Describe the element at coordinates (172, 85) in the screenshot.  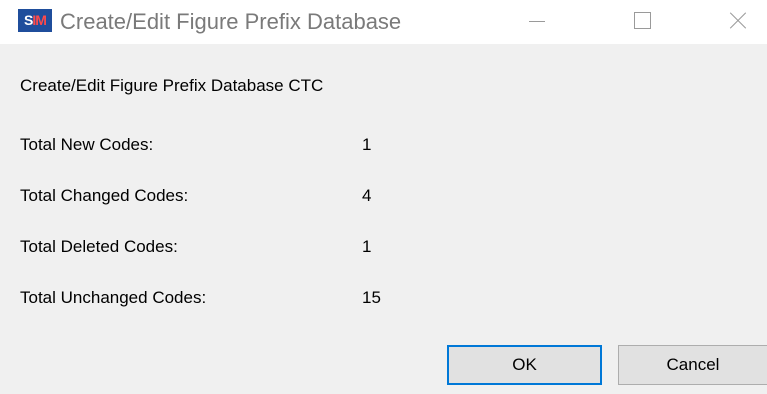
I see `dialog-heading: Create/Edit Figure Prefix Database CTC` at that location.